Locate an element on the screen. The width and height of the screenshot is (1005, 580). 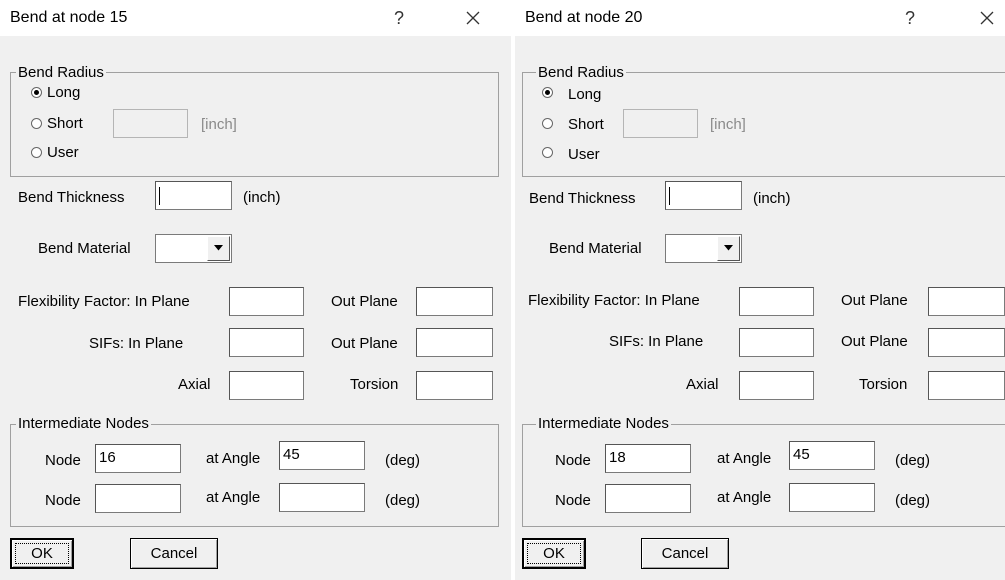
title-bar: Bend at node 20 ? is located at coordinates (760, 18).